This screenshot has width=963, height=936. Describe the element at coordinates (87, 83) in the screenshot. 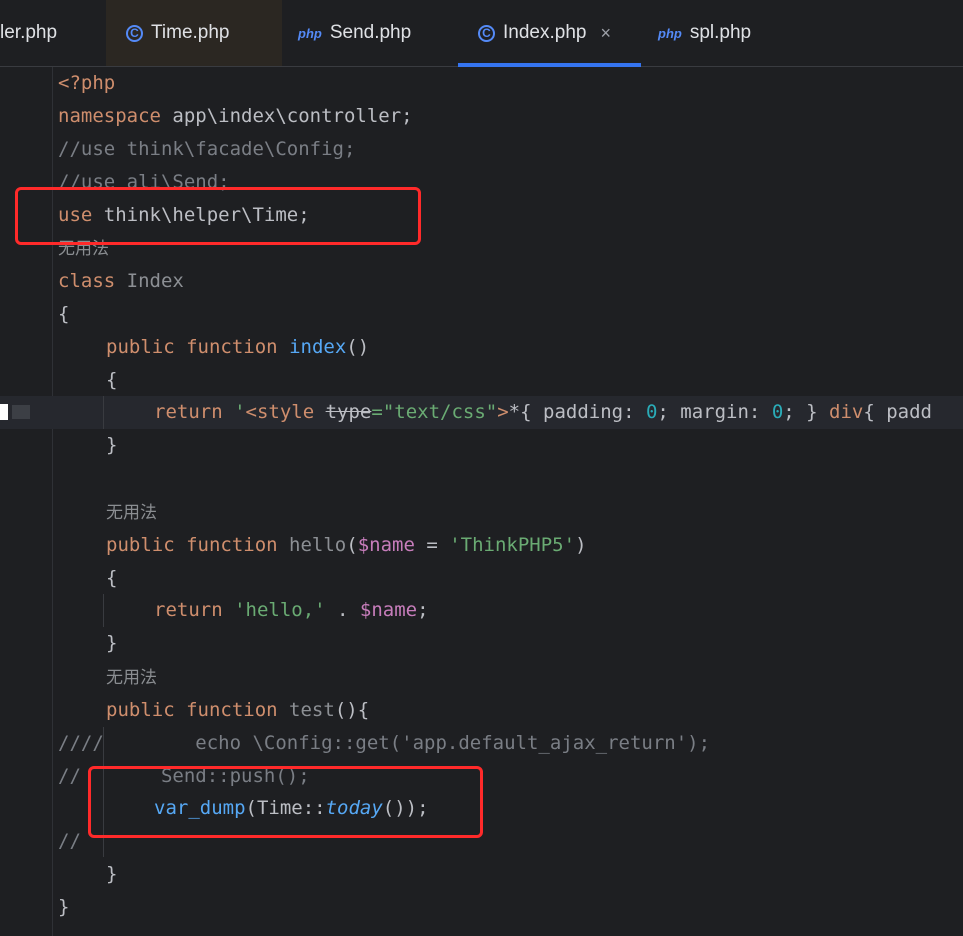

I see `code-line: <?php` at that location.